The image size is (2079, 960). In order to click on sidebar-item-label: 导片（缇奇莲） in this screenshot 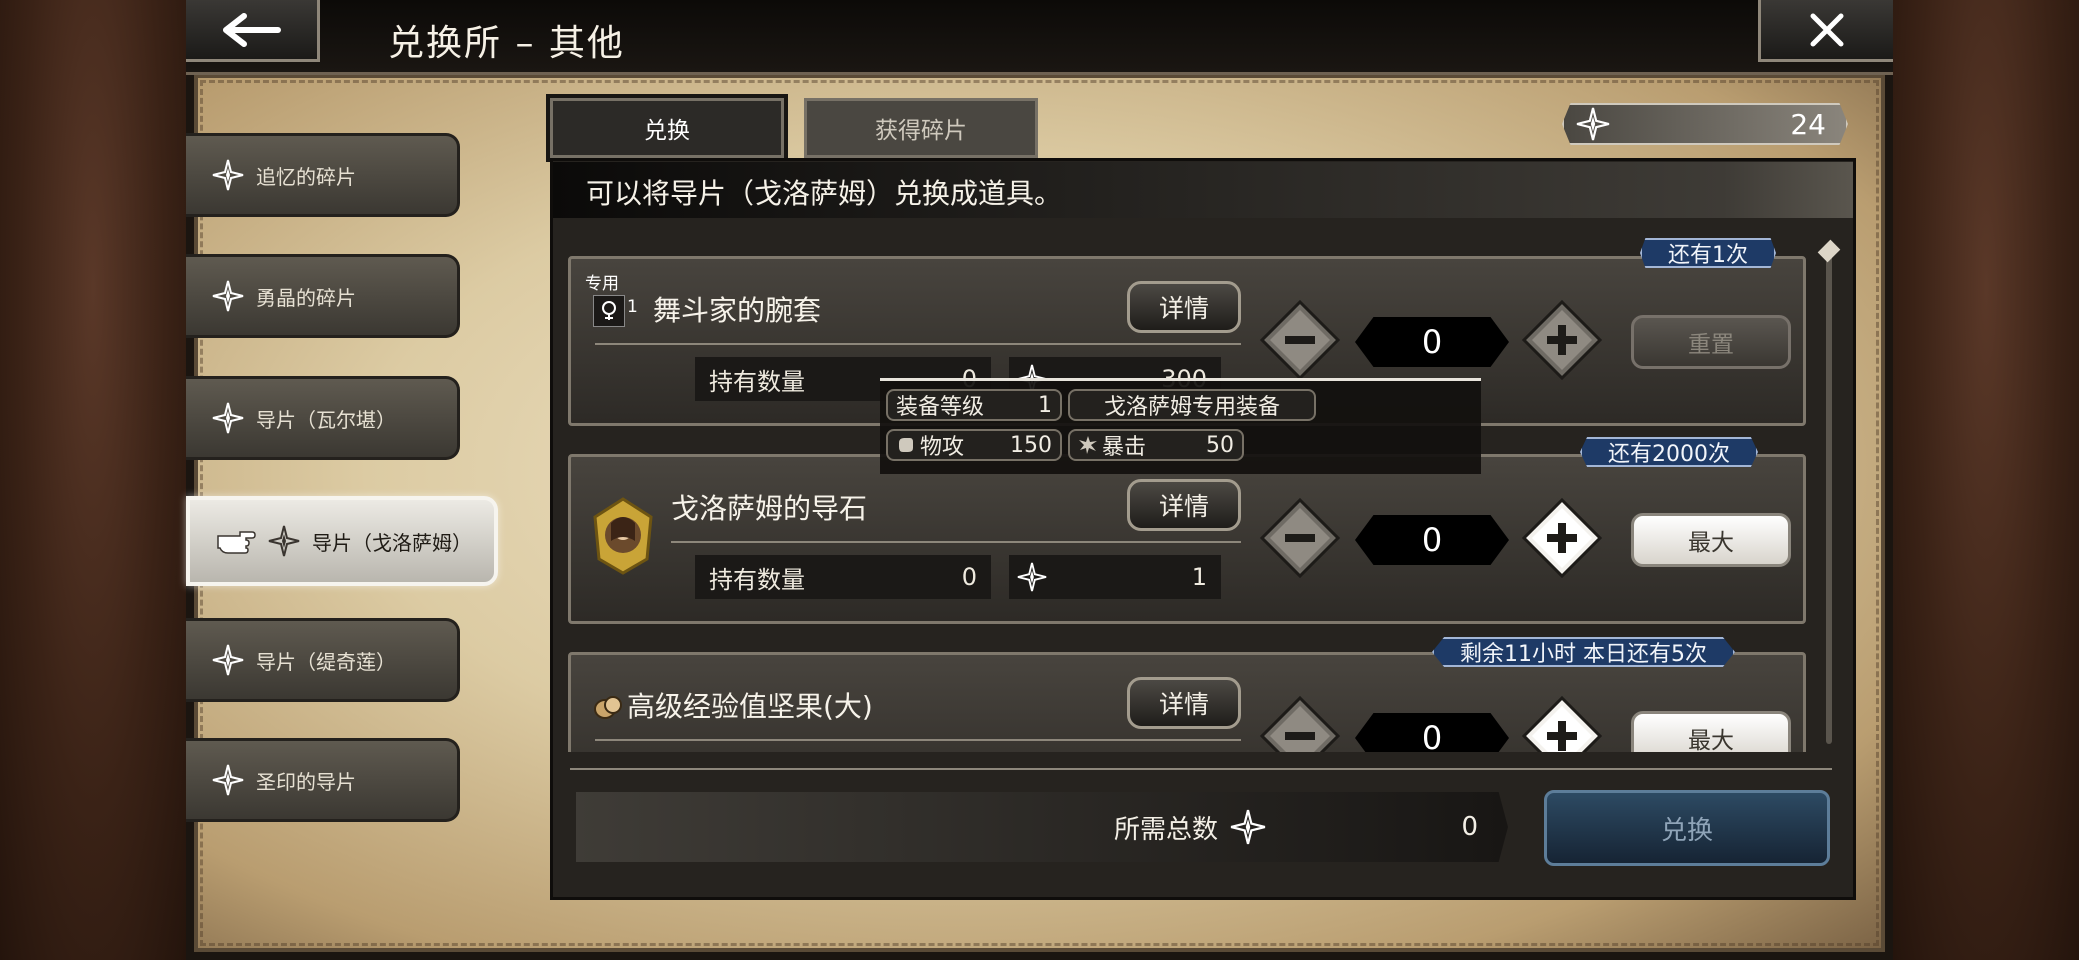, I will do `click(326, 661)`.